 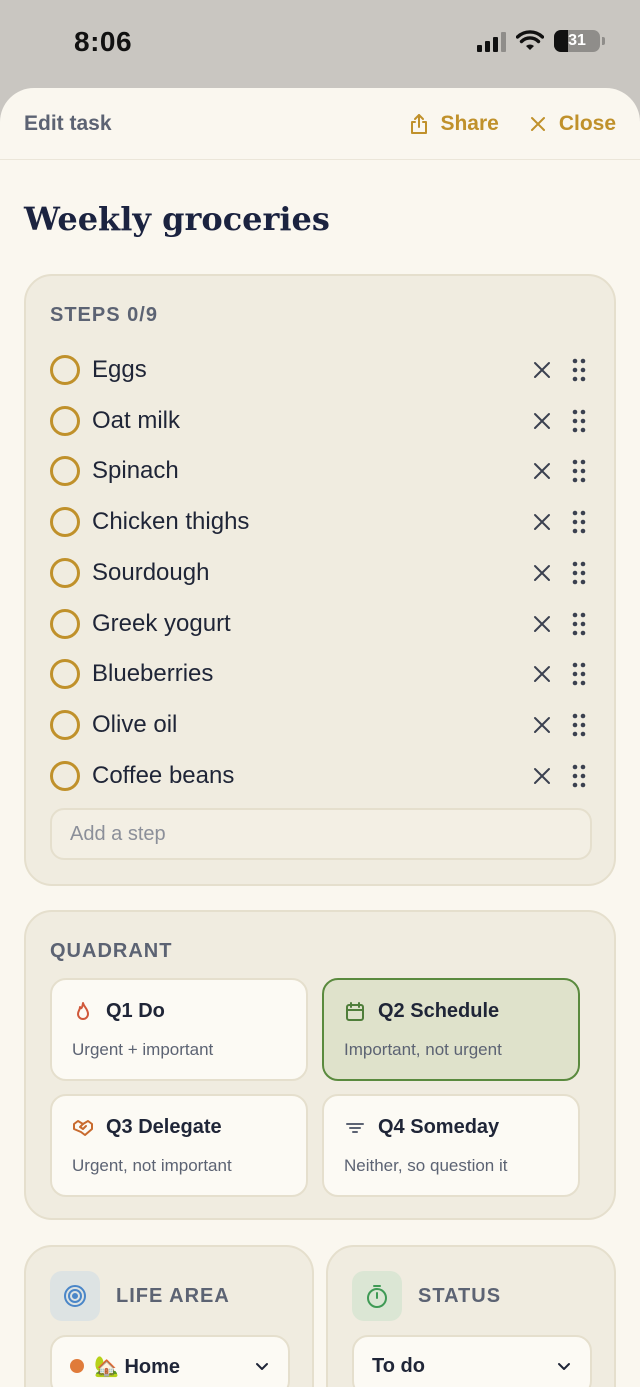 What do you see at coordinates (322, 725) in the screenshot?
I see `step-row: Olive oil` at bounding box center [322, 725].